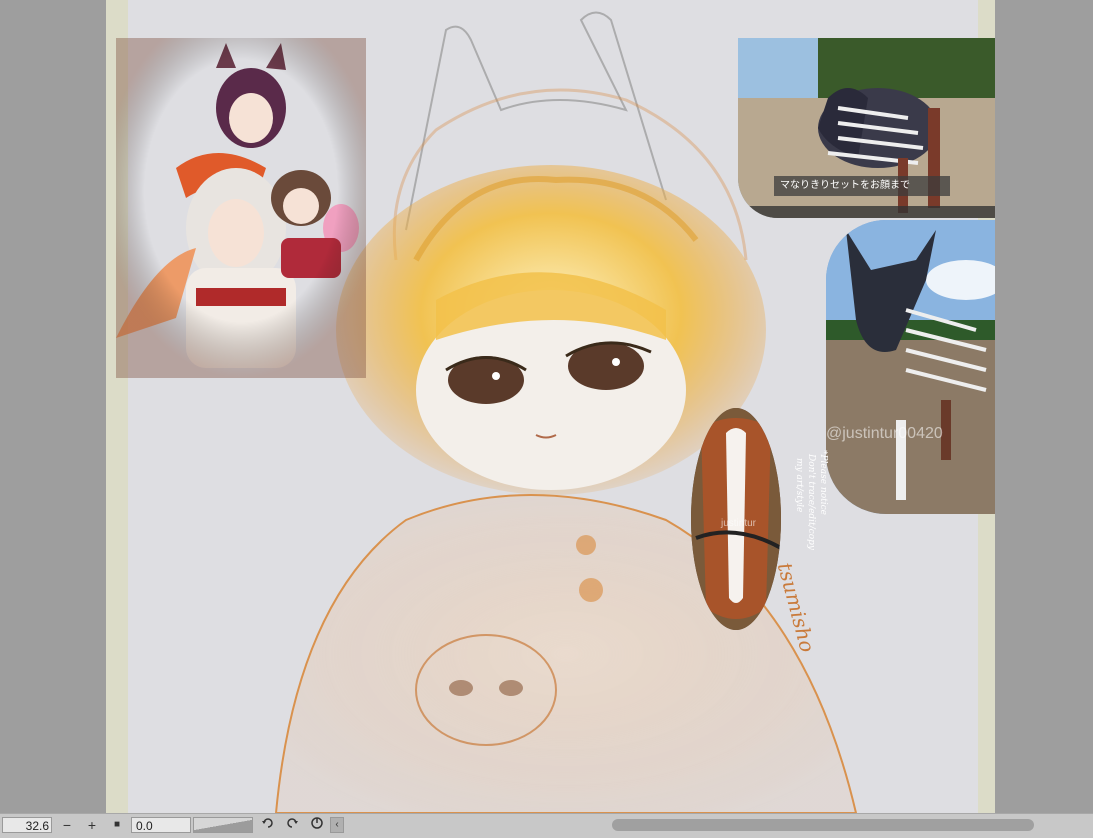 The image size is (1093, 838). I want to click on horse-face-reference: justintur, so click(736, 519).